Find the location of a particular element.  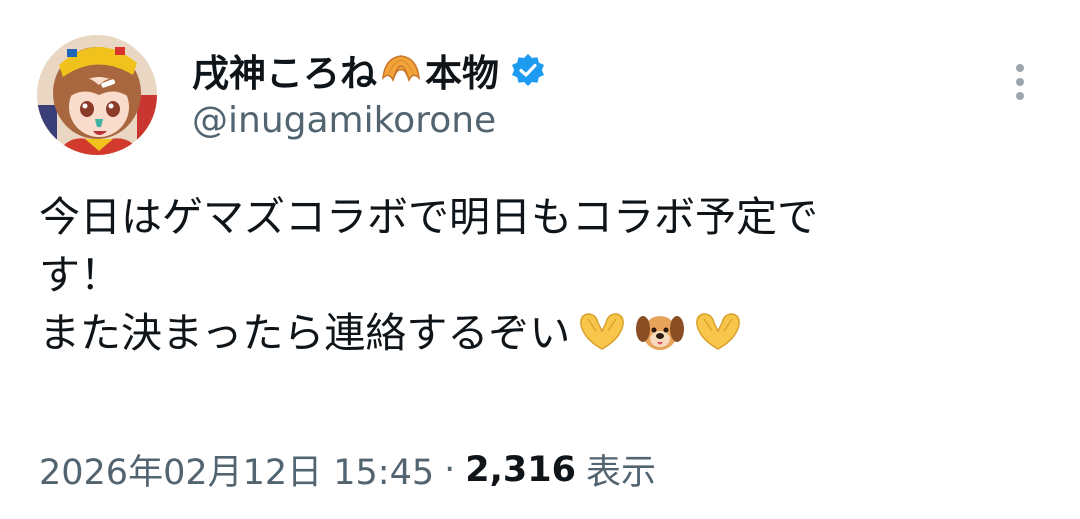

timestamp: 2026年02月12日 15:45 is located at coordinates (236, 469).